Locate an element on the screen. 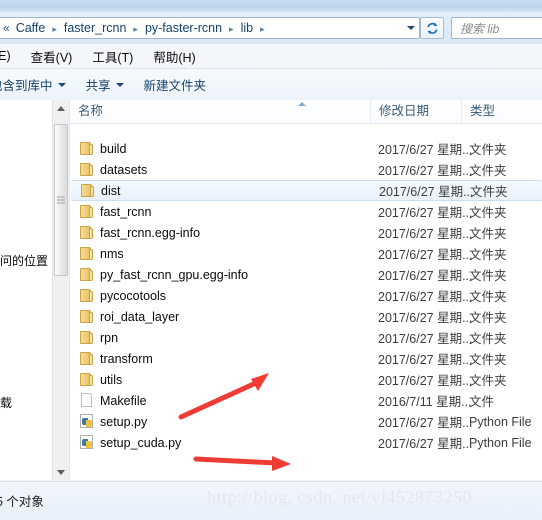 This screenshot has height=520, width=542. file-name-label: nms is located at coordinates (112, 253).